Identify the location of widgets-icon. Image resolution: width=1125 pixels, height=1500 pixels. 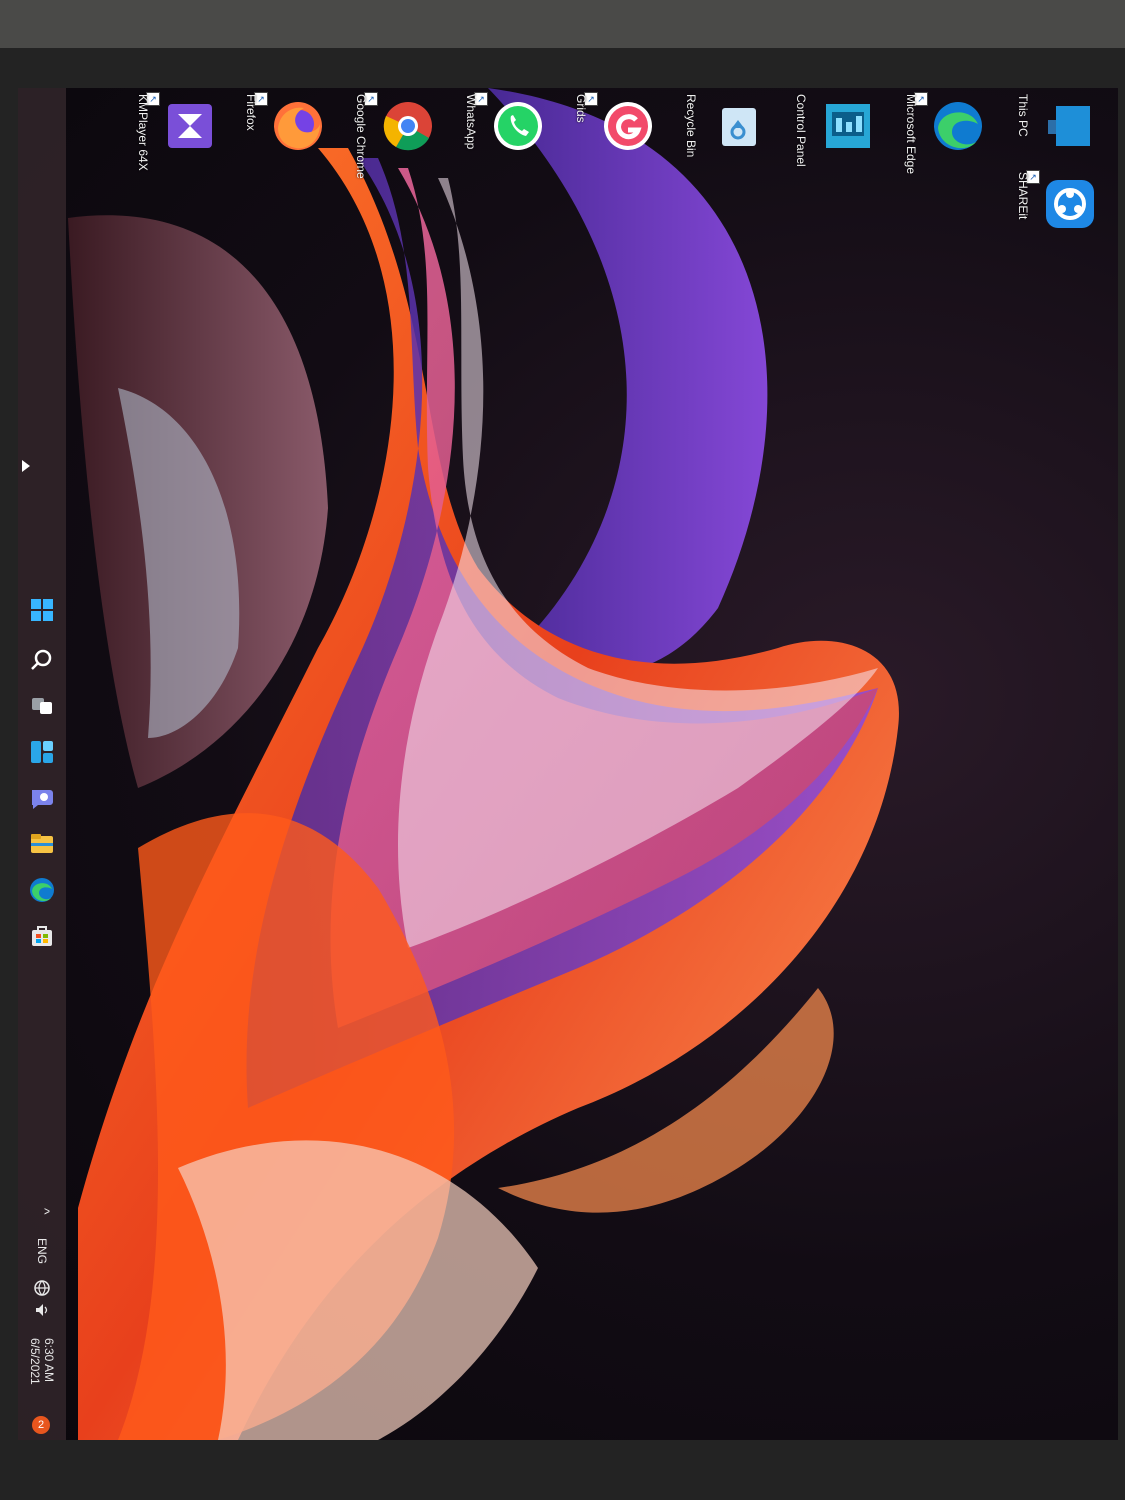
(42, 752).